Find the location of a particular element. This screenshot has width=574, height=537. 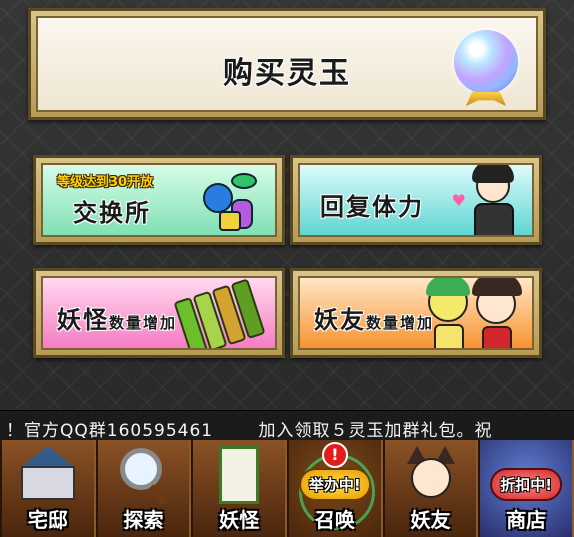

jade-orb-icon is located at coordinates (486, 62).